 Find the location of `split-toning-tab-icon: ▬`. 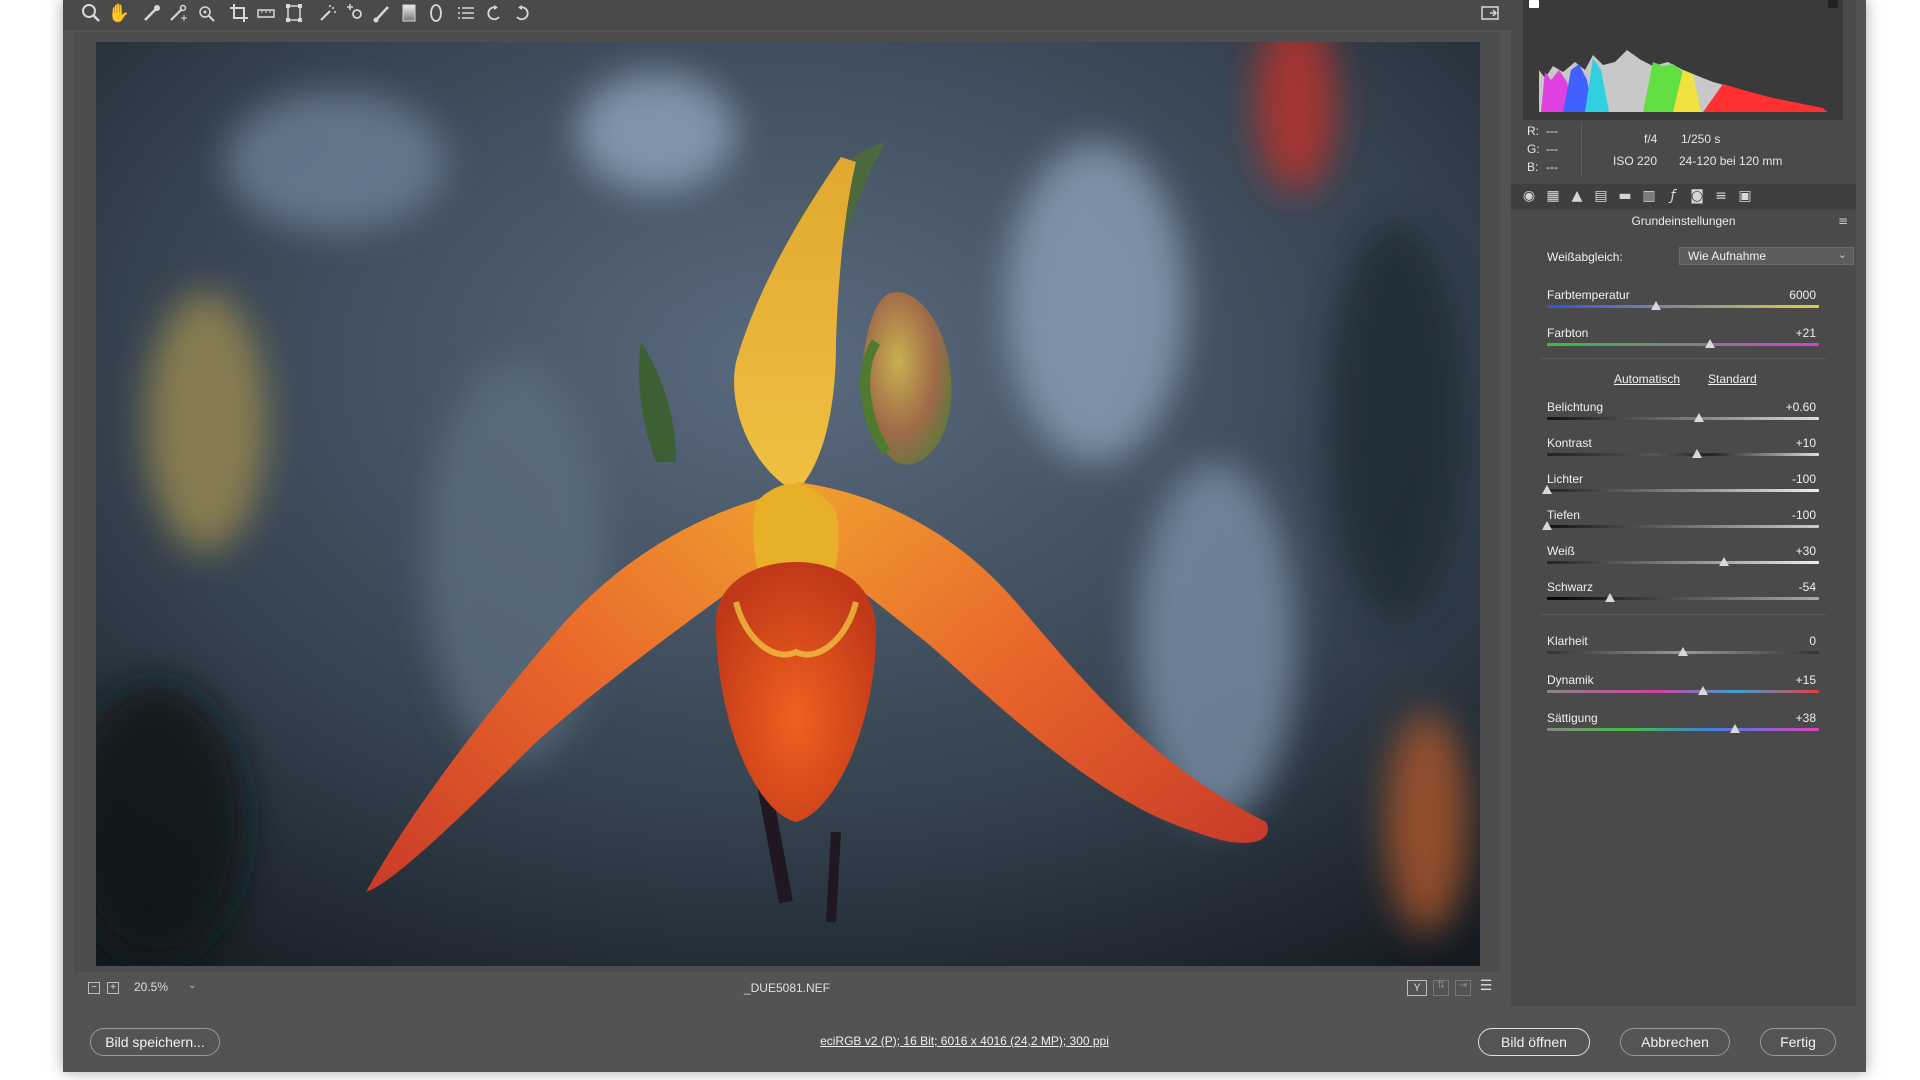

split-toning-tab-icon: ▬ is located at coordinates (1625, 197).